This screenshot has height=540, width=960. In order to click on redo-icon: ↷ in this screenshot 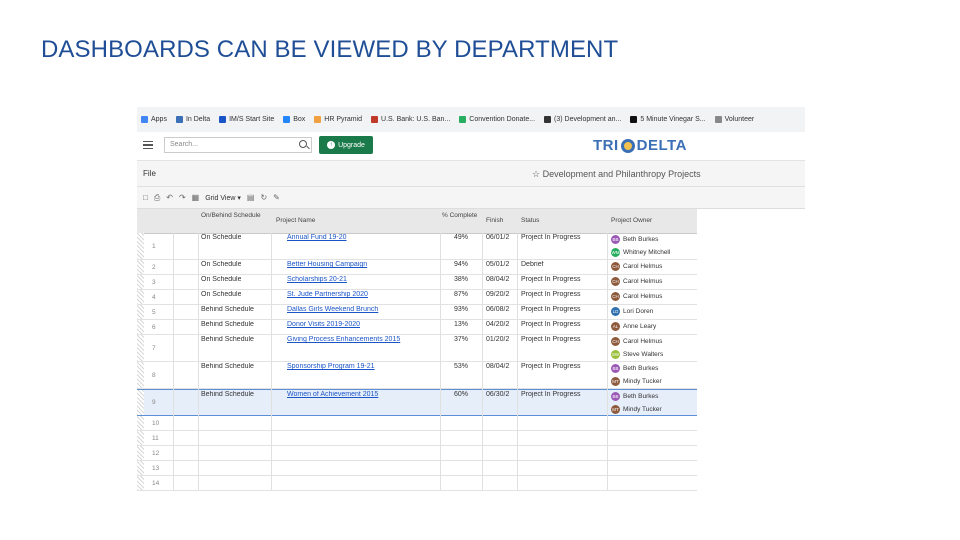, I will do `click(182, 197)`.